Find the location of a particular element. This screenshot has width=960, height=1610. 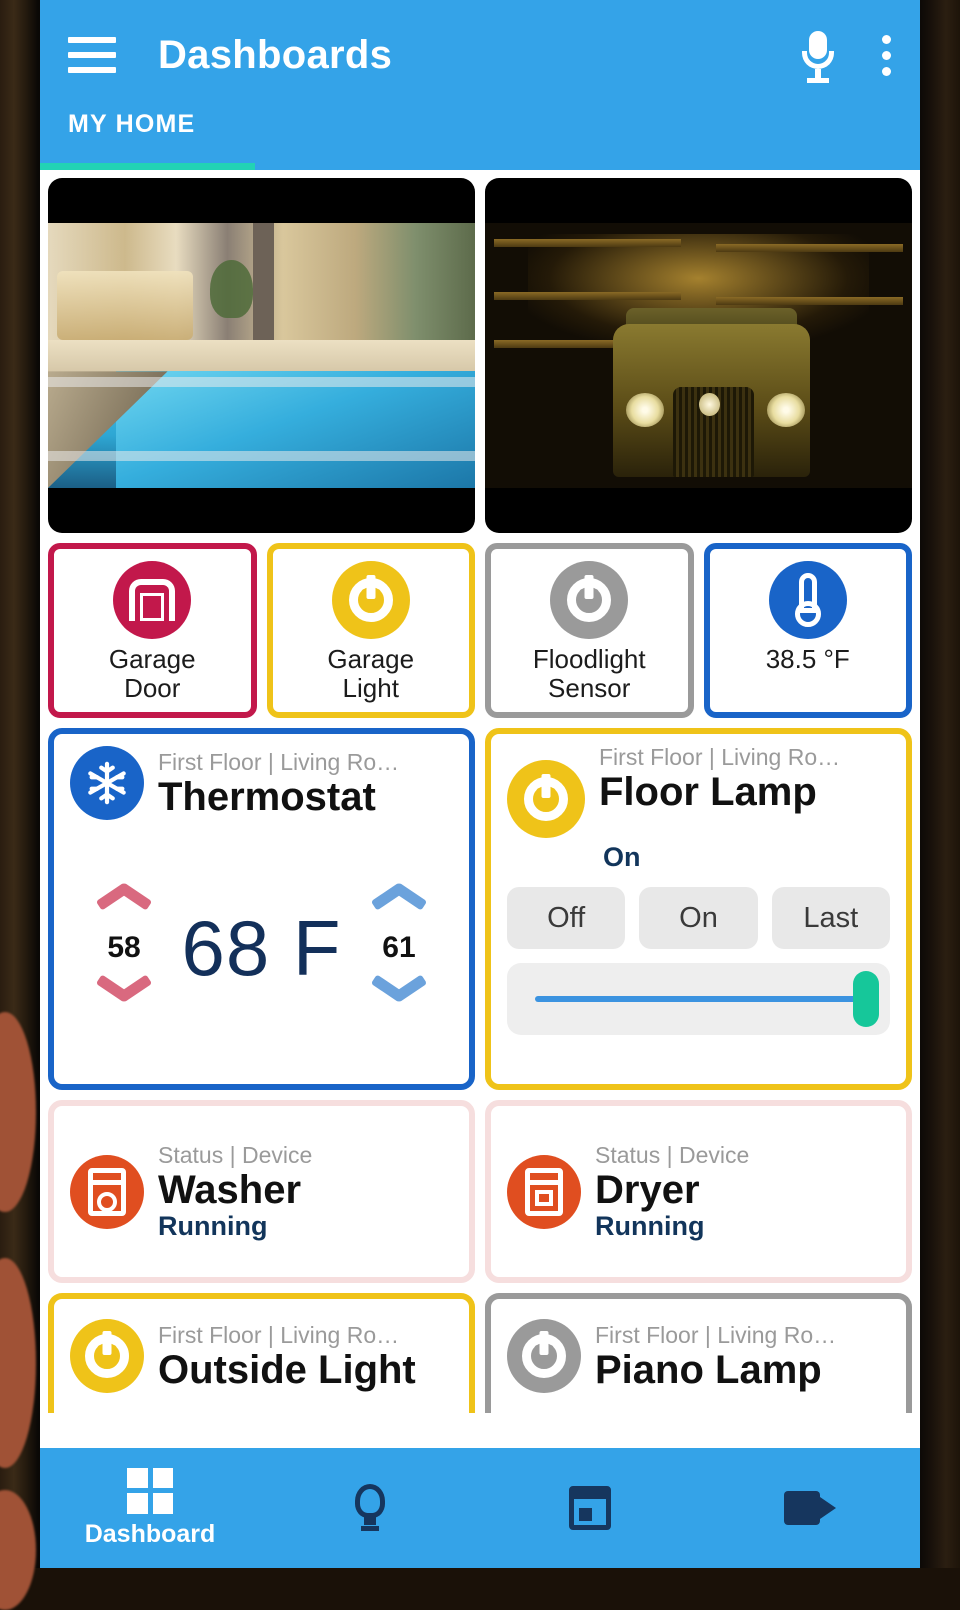

card-washer: Status | Device Washer Running is located at coordinates (261, 1191).